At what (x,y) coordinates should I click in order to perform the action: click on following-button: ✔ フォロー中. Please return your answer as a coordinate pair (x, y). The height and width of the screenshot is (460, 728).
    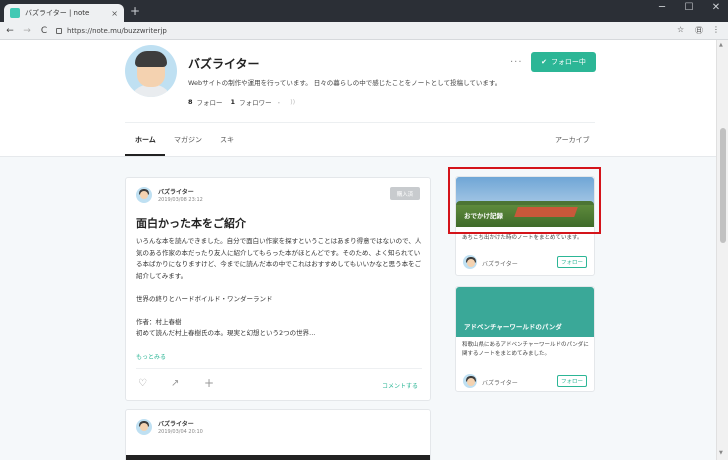
    Looking at the image, I should click on (563, 62).